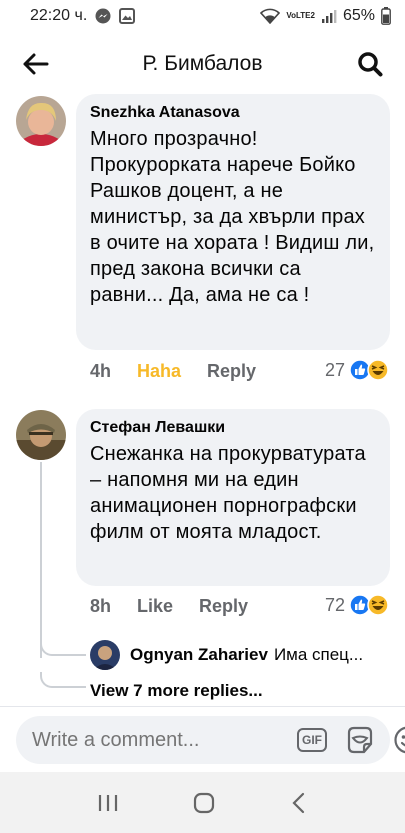 Image resolution: width=405 pixels, height=833 pixels. I want to click on comment-actions: 8h Like Reply, so click(182, 606).